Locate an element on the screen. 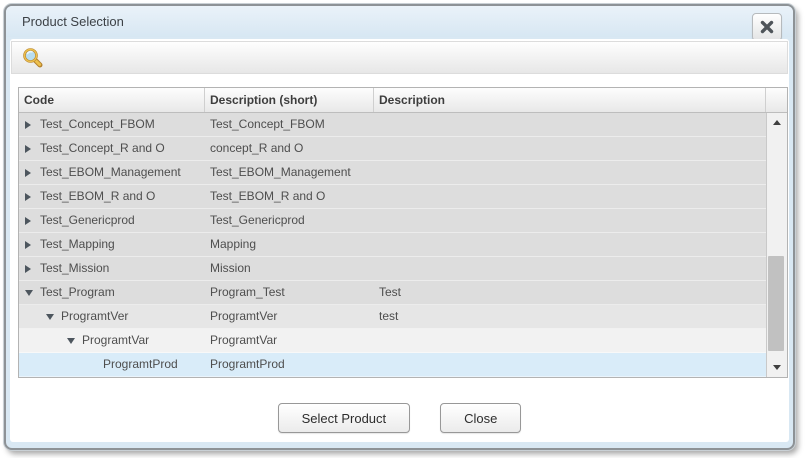 This screenshot has width=805, height=458. cell-code: Test_Program is located at coordinates (112, 292).